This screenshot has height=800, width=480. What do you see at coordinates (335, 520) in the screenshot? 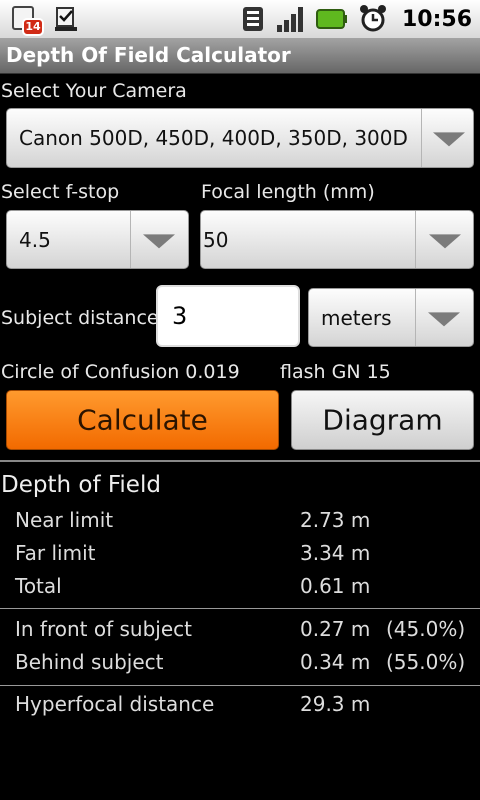
I see `near-limit-value: 2.73 m` at bounding box center [335, 520].